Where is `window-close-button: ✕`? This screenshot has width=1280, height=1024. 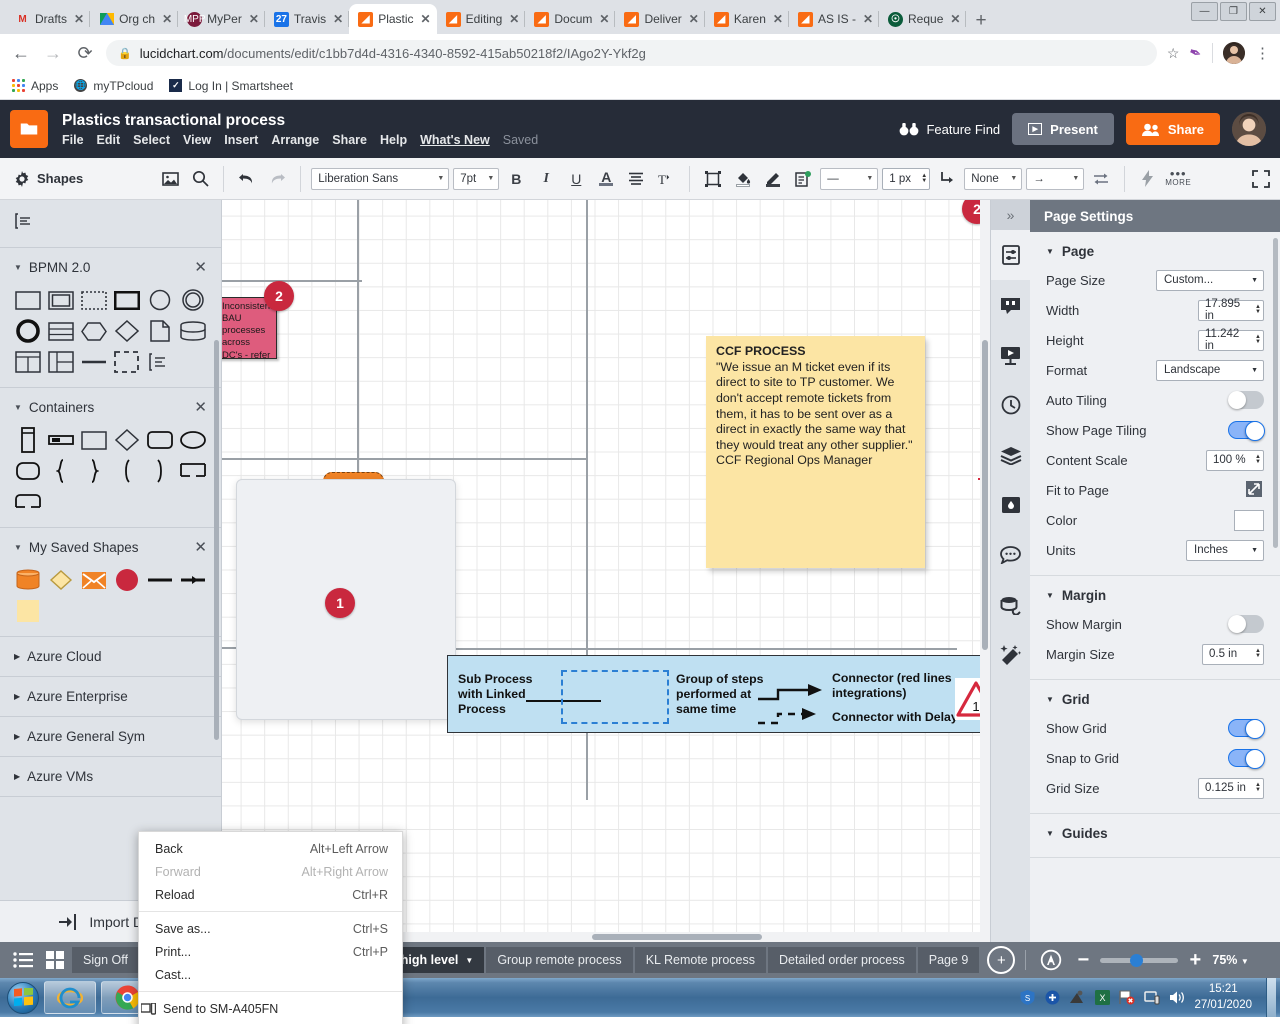
window-close-button: ✕ is located at coordinates (1262, 11).